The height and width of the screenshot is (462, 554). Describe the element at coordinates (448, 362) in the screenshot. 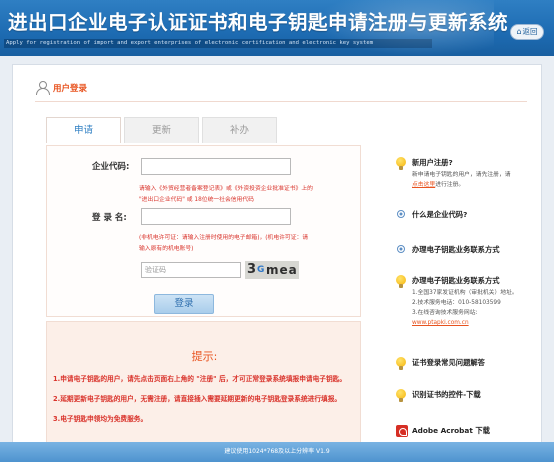

I see `faq-title: 证书登录常见问题解答` at that location.